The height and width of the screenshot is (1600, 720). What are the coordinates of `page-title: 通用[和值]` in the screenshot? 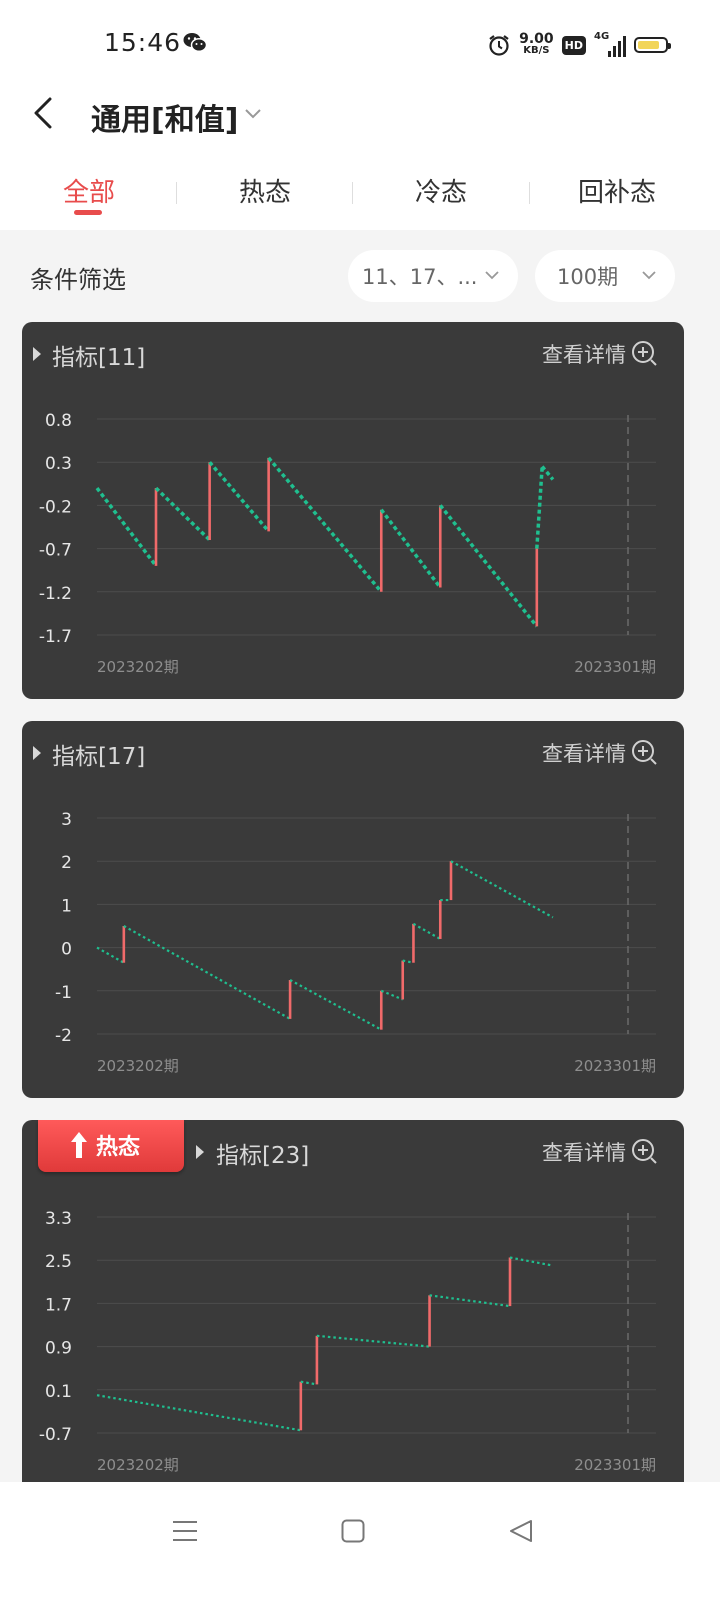 It's located at (164, 117).